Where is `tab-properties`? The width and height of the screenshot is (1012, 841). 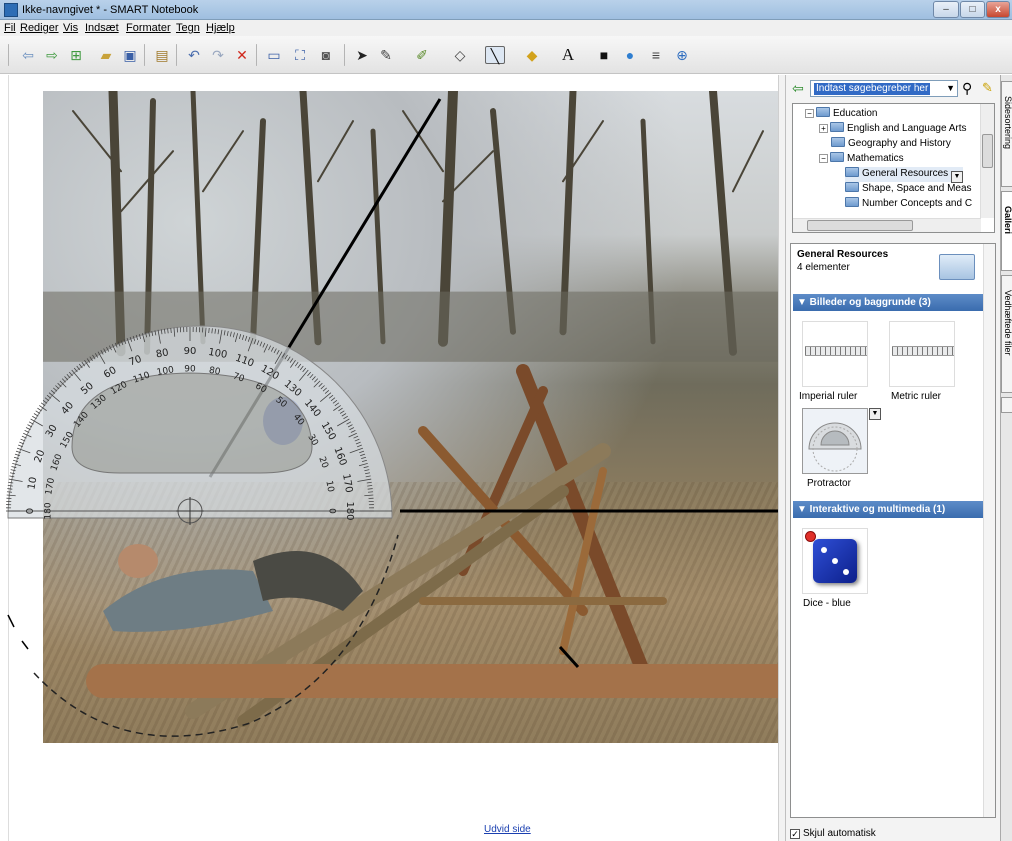
tab-properties is located at coordinates (1006, 405).